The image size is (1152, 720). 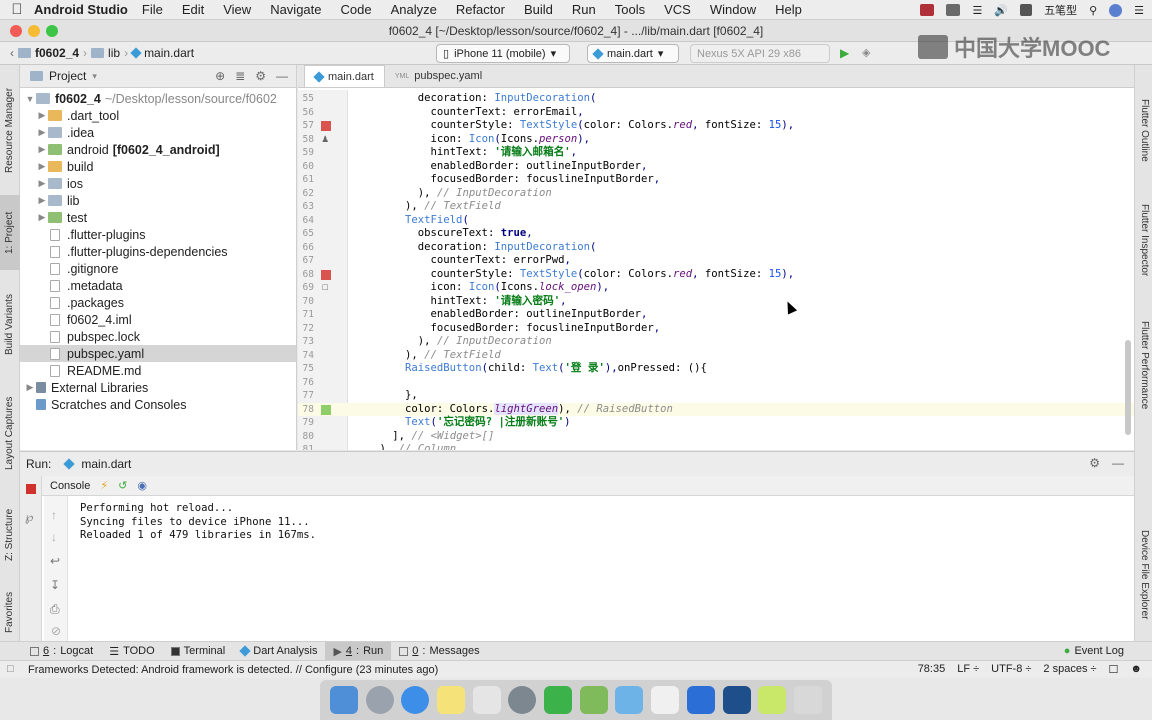 What do you see at coordinates (158, 200) in the screenshot?
I see `tree-item: ▶ lib` at bounding box center [158, 200].